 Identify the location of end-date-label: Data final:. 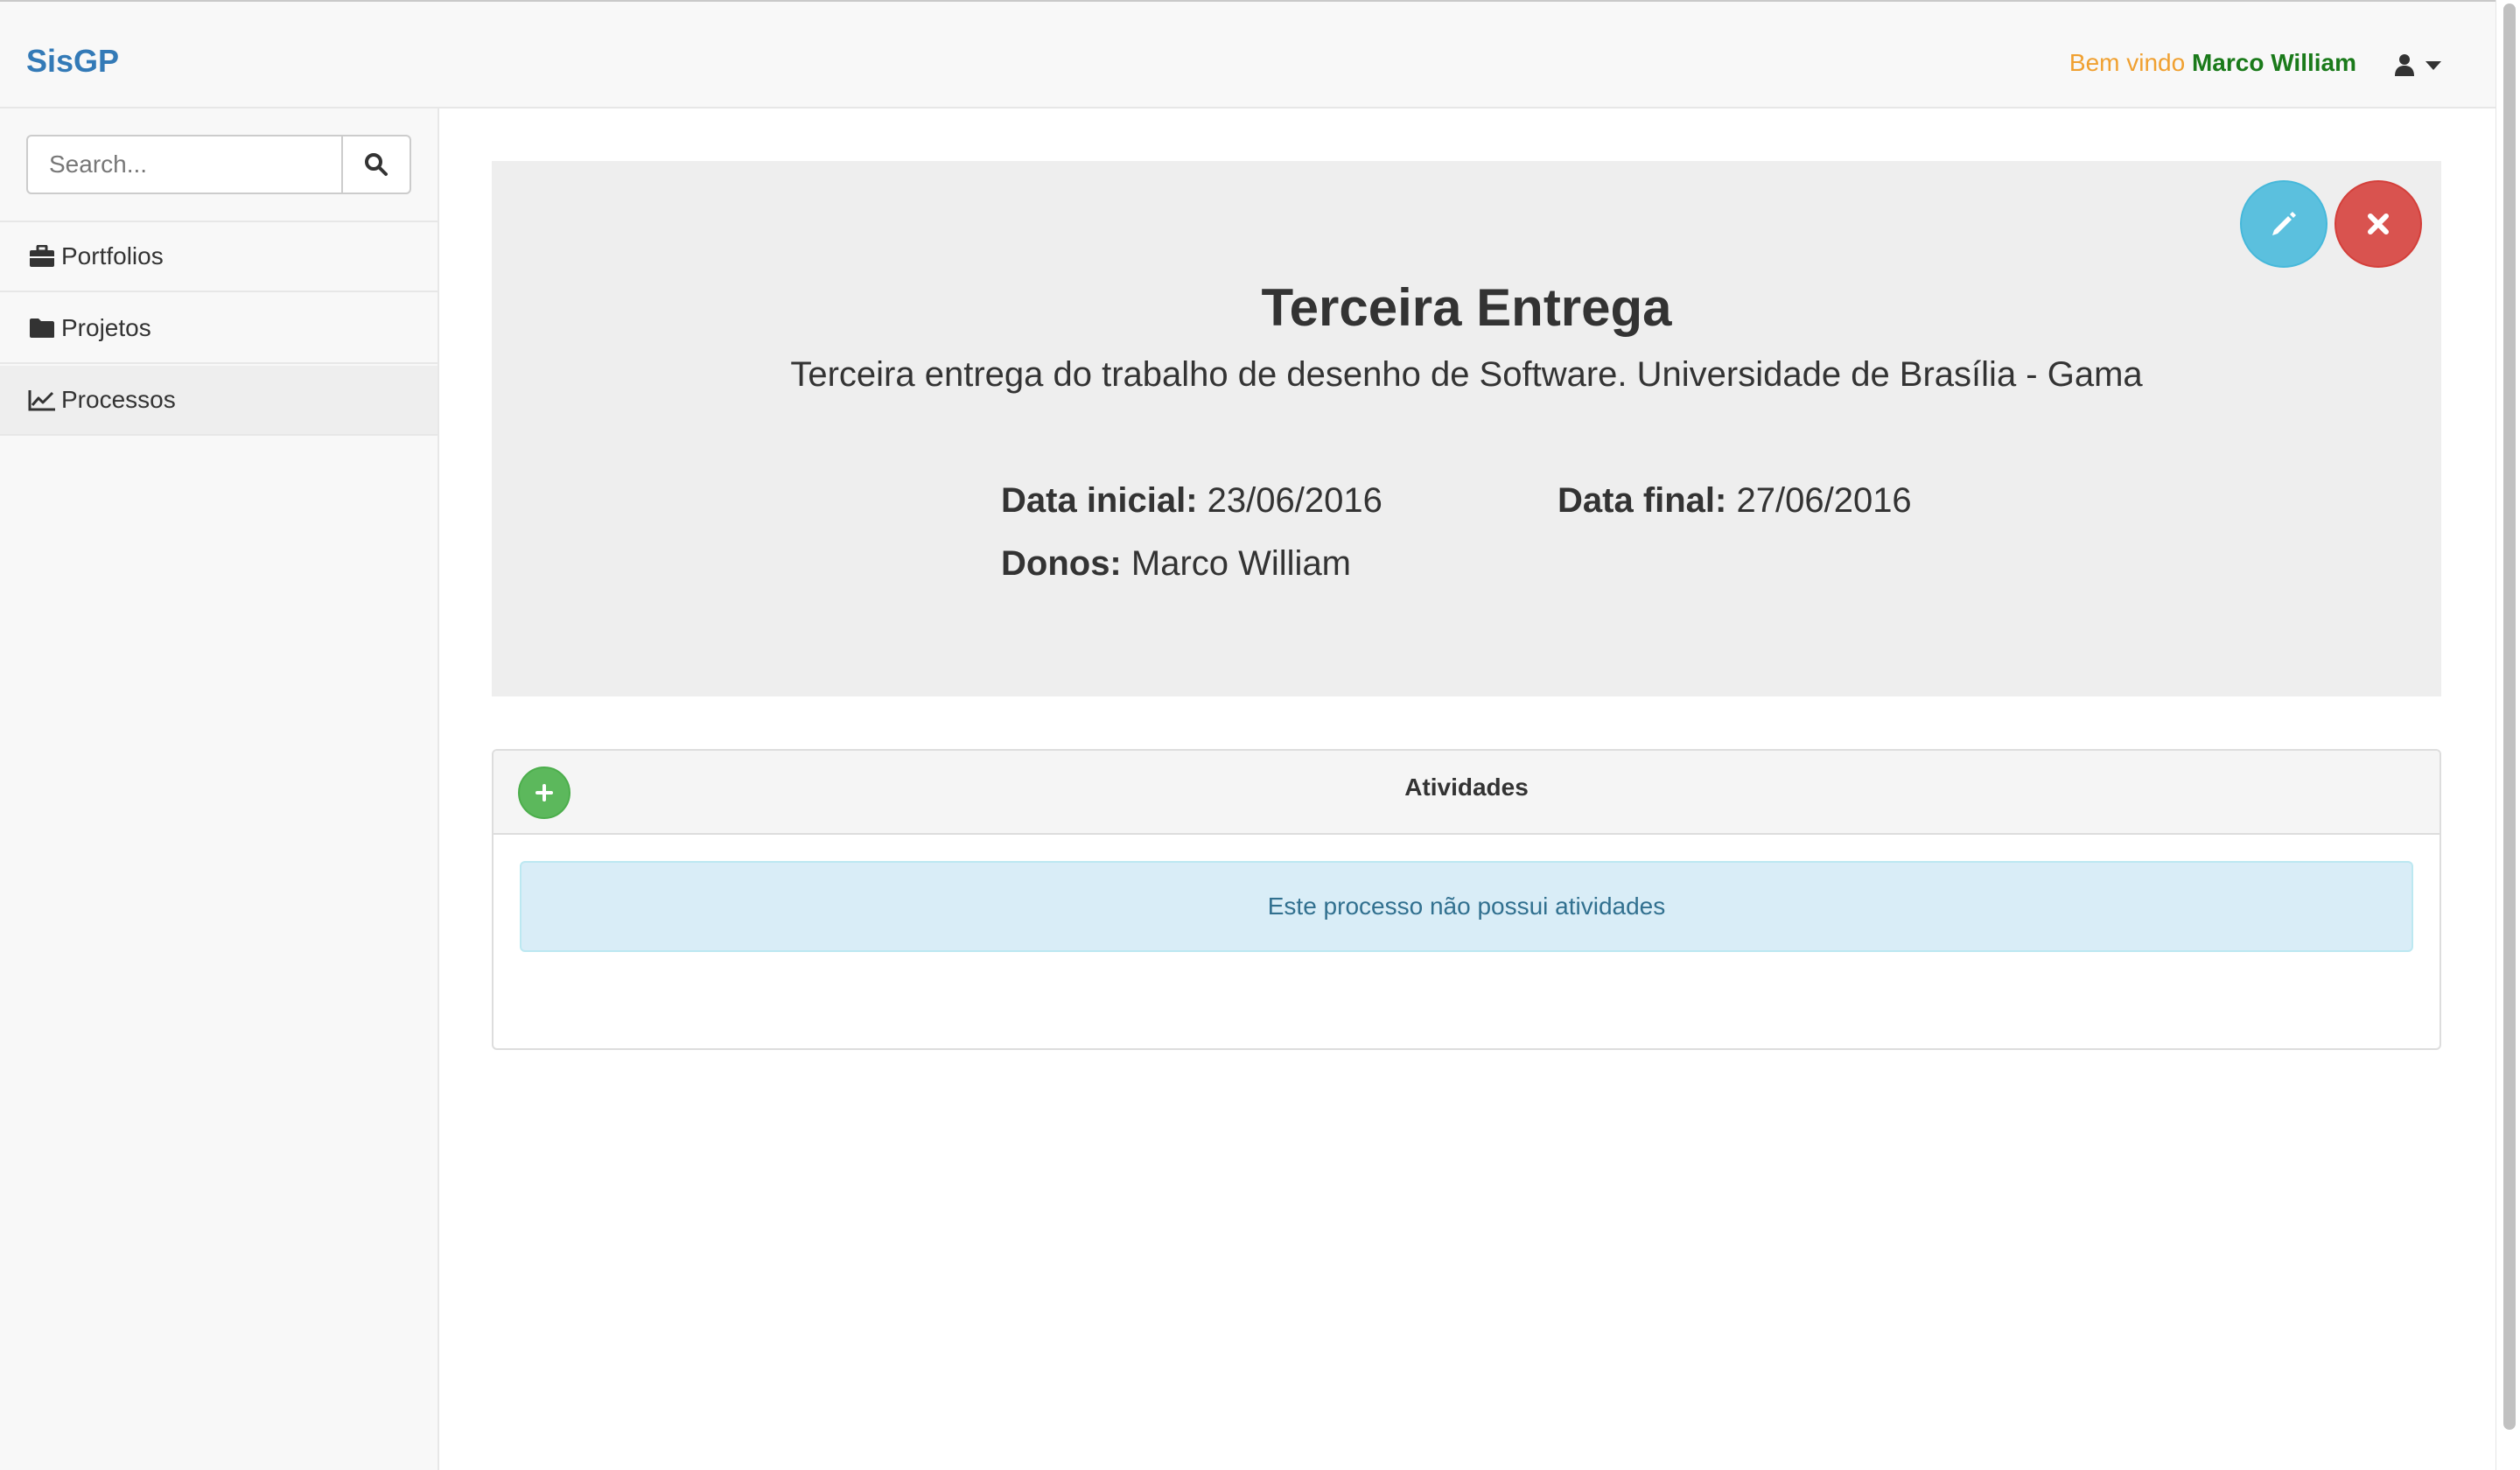
(1642, 500).